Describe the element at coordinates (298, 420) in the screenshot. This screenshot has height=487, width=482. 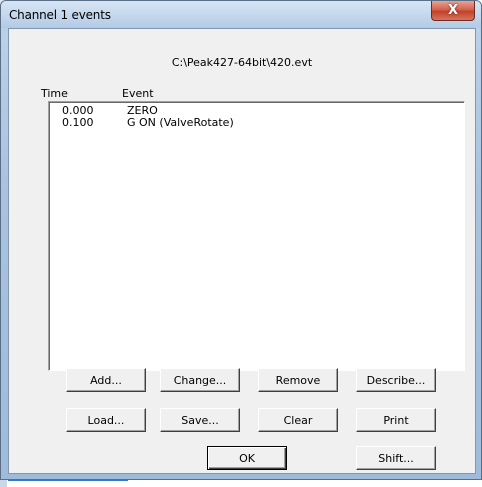
I see `clear-button: Clear` at that location.